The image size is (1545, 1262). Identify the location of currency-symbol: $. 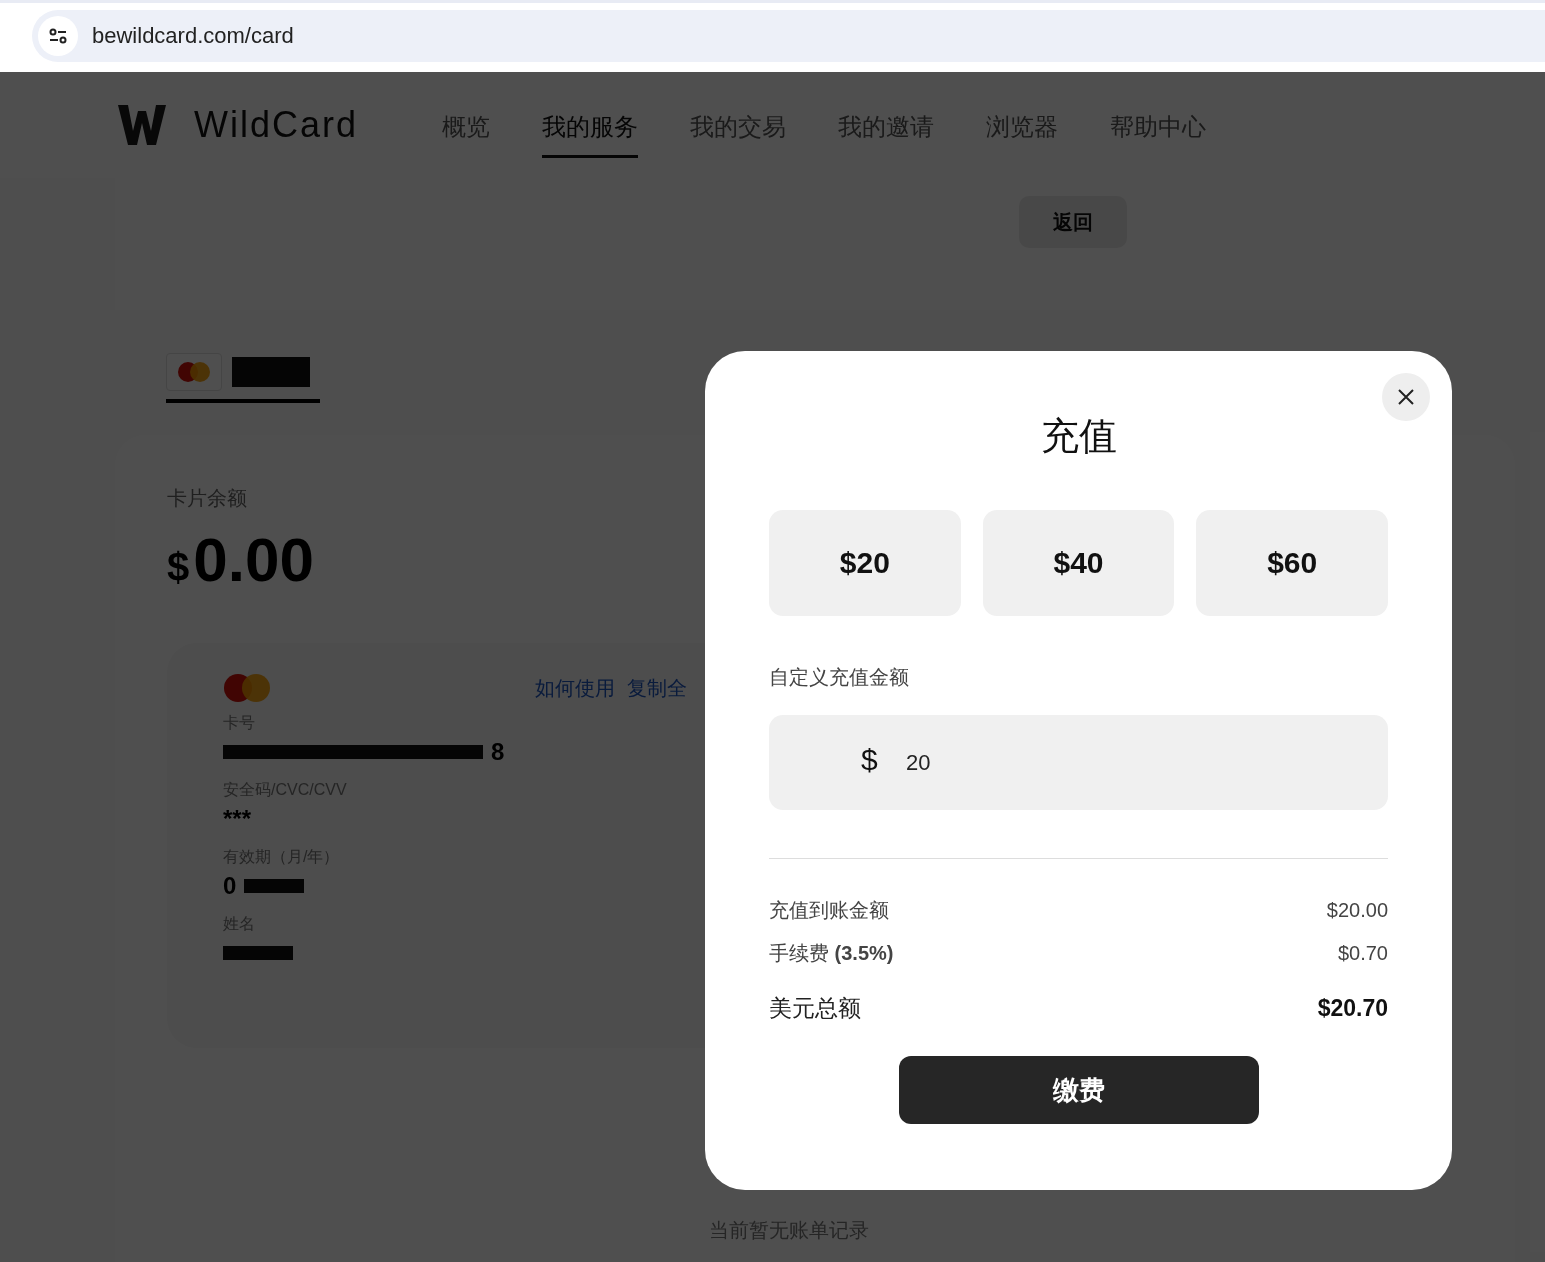
(869, 760).